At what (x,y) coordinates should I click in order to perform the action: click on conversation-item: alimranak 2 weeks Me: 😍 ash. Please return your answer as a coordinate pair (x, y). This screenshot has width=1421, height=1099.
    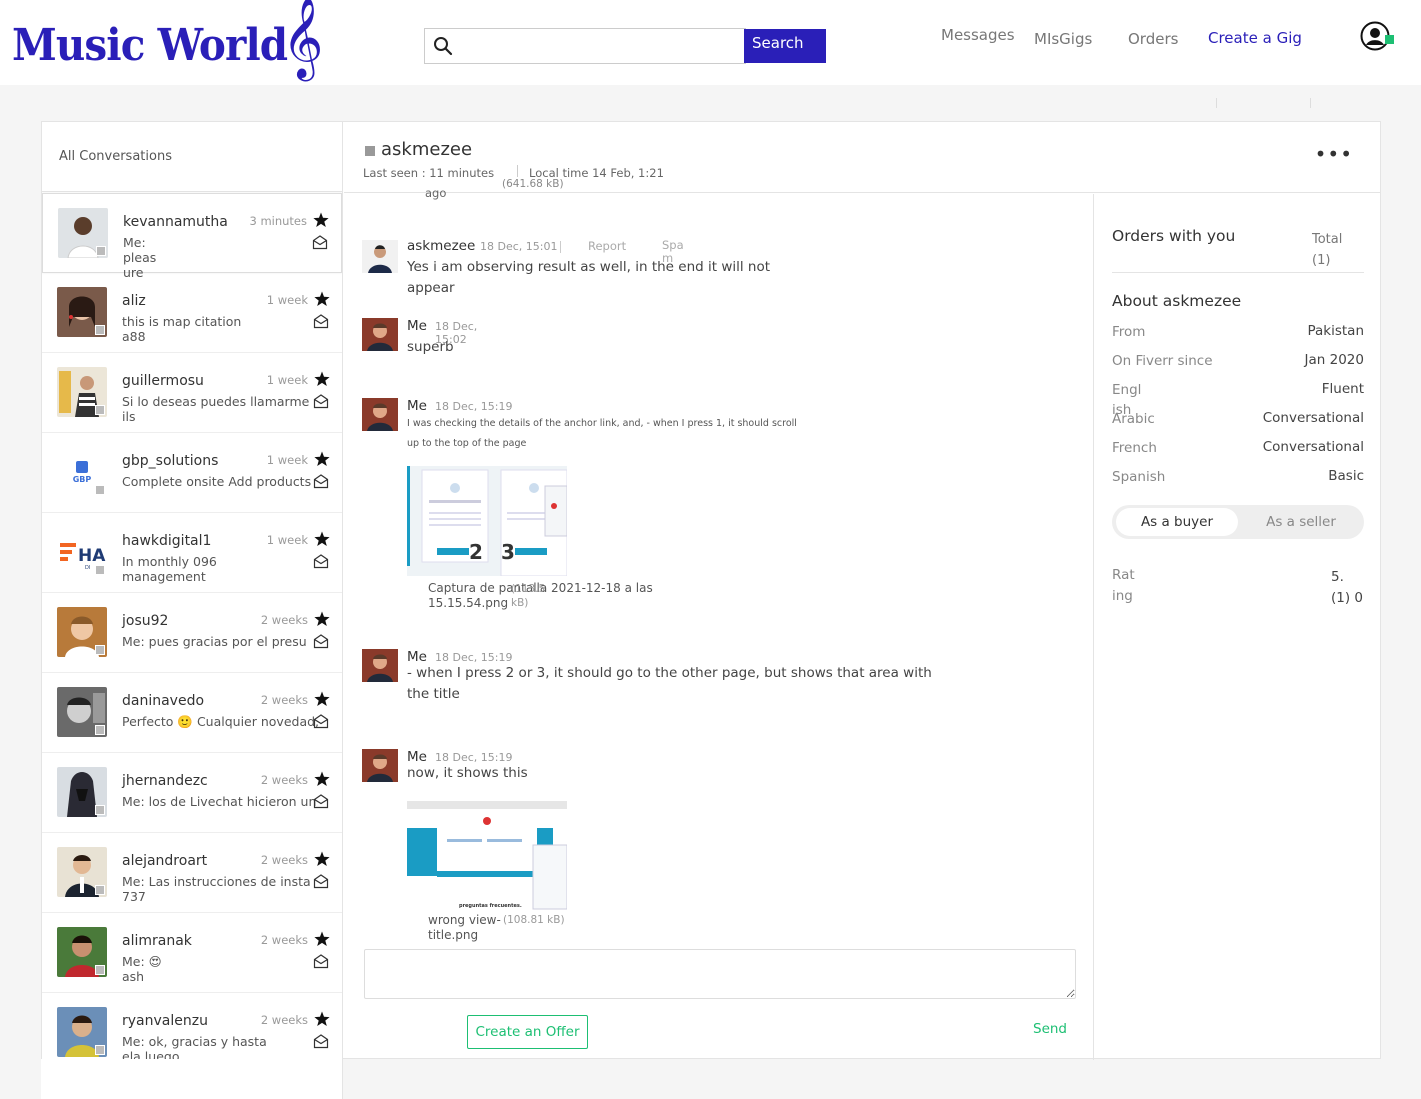
    Looking at the image, I should click on (192, 953).